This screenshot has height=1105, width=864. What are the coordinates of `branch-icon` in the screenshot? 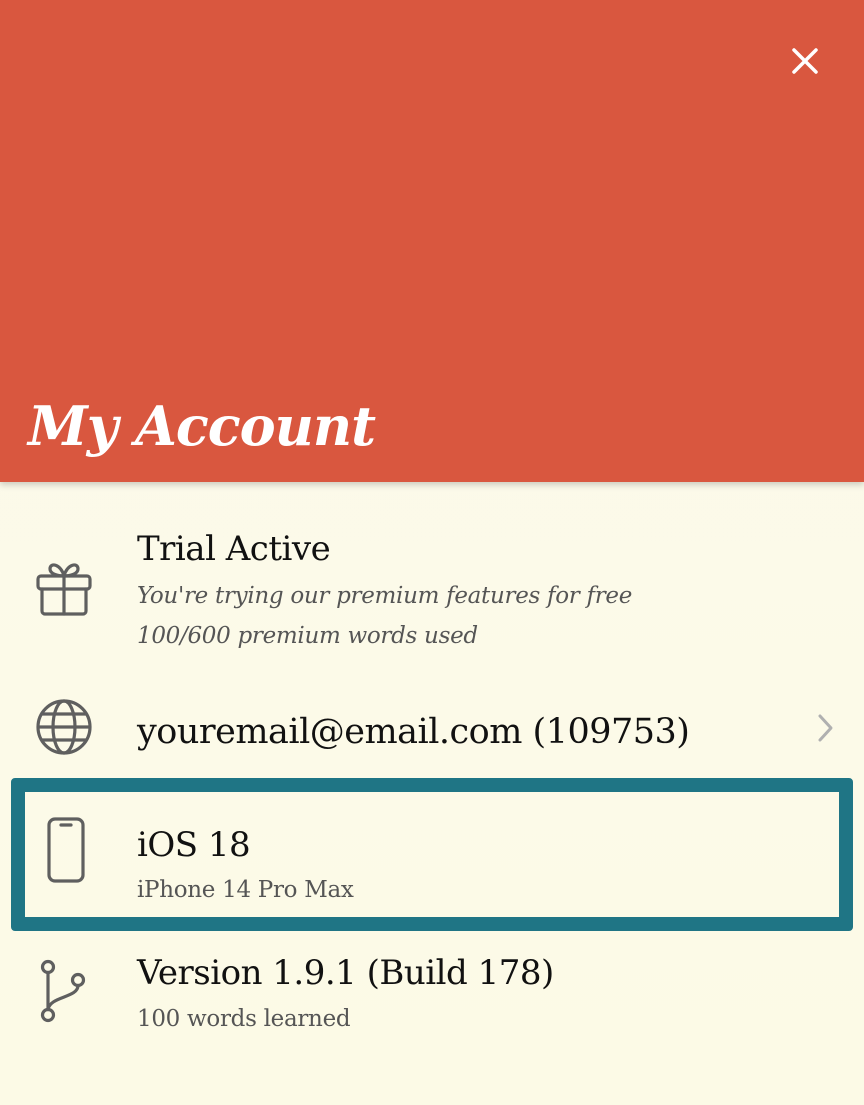 It's located at (64, 991).